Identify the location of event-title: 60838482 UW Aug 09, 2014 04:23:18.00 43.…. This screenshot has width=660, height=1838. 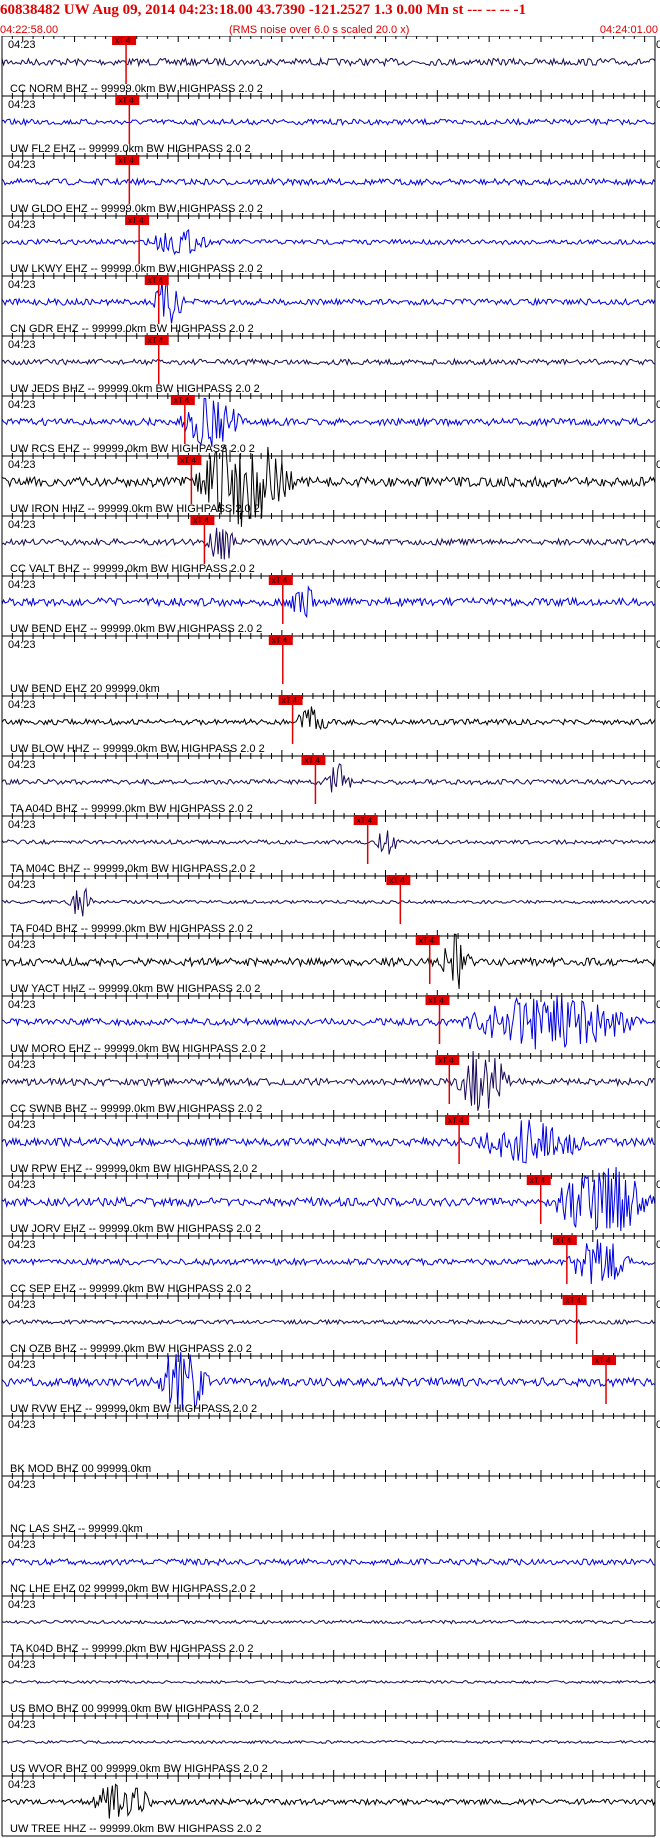
(263, 10).